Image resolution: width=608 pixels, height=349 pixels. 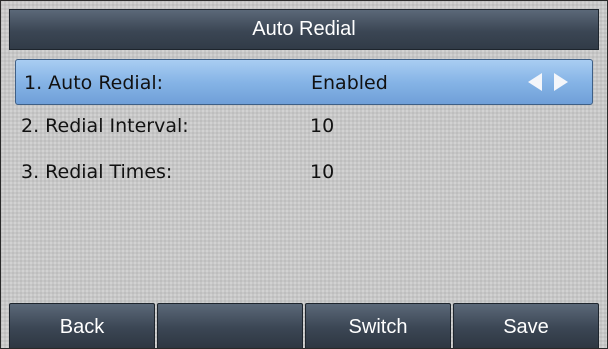 What do you see at coordinates (82, 325) in the screenshot?
I see `back-button: Back` at bounding box center [82, 325].